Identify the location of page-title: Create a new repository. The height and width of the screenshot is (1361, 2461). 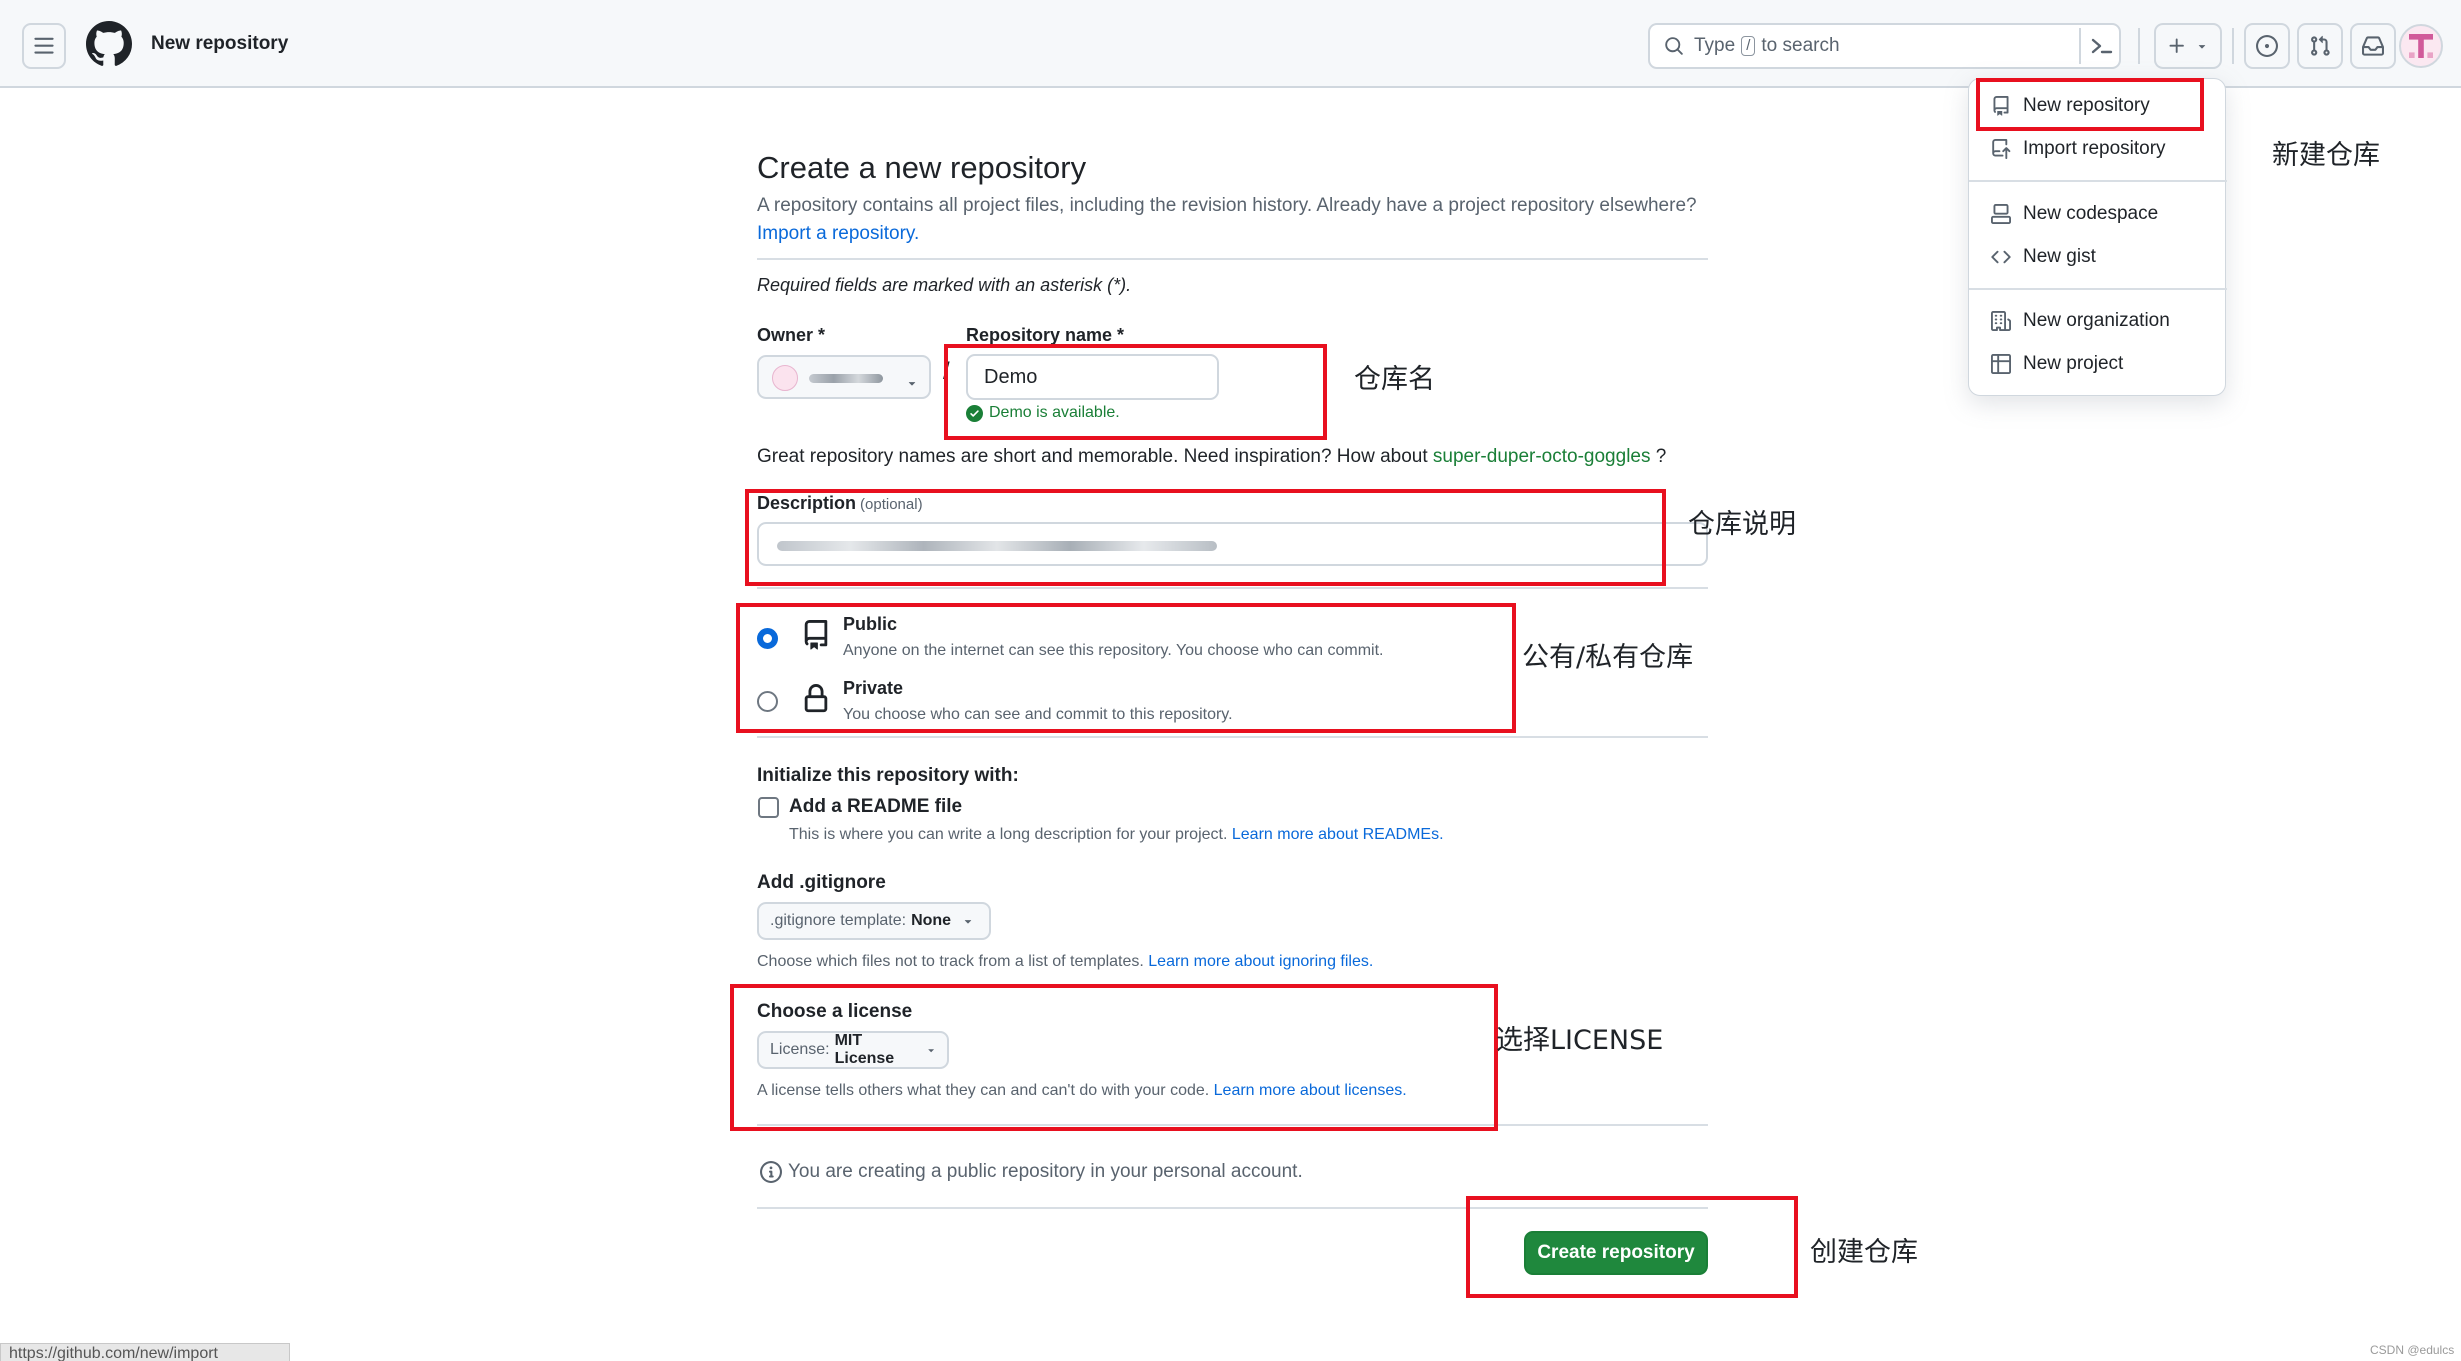
(922, 167).